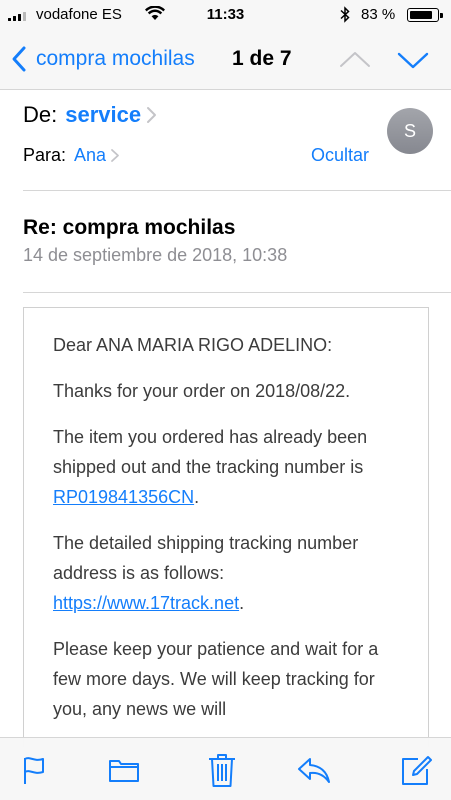 The width and height of the screenshot is (451, 800). Describe the element at coordinates (420, 14) in the screenshot. I see `battery-level-fill` at that location.